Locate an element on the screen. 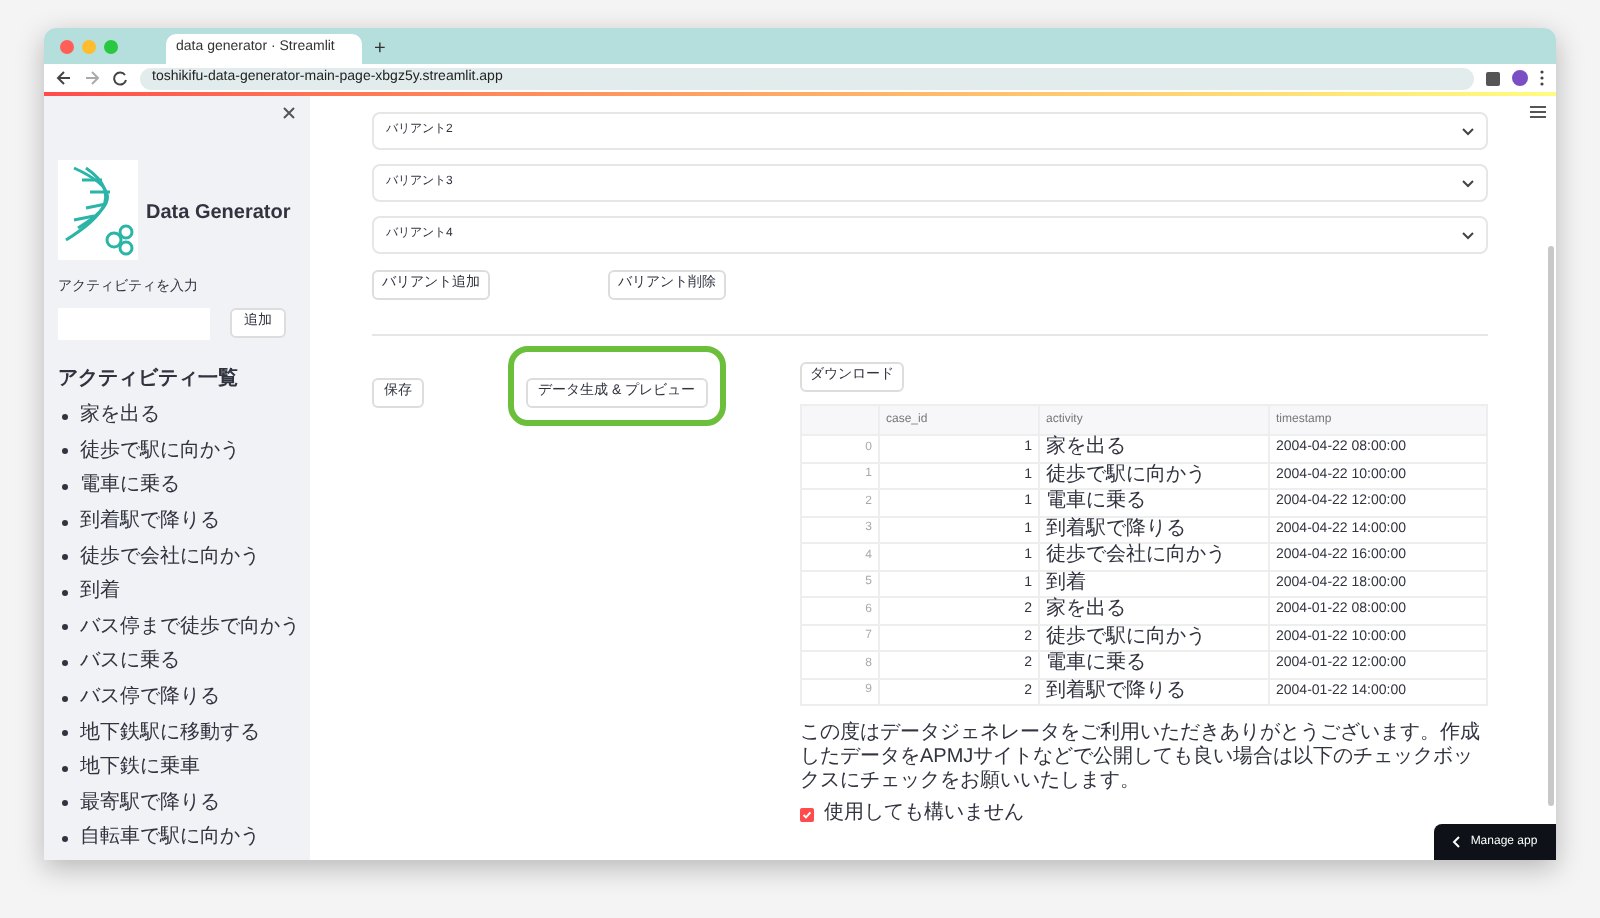 This screenshot has height=918, width=1600. back-icon is located at coordinates (64, 78).